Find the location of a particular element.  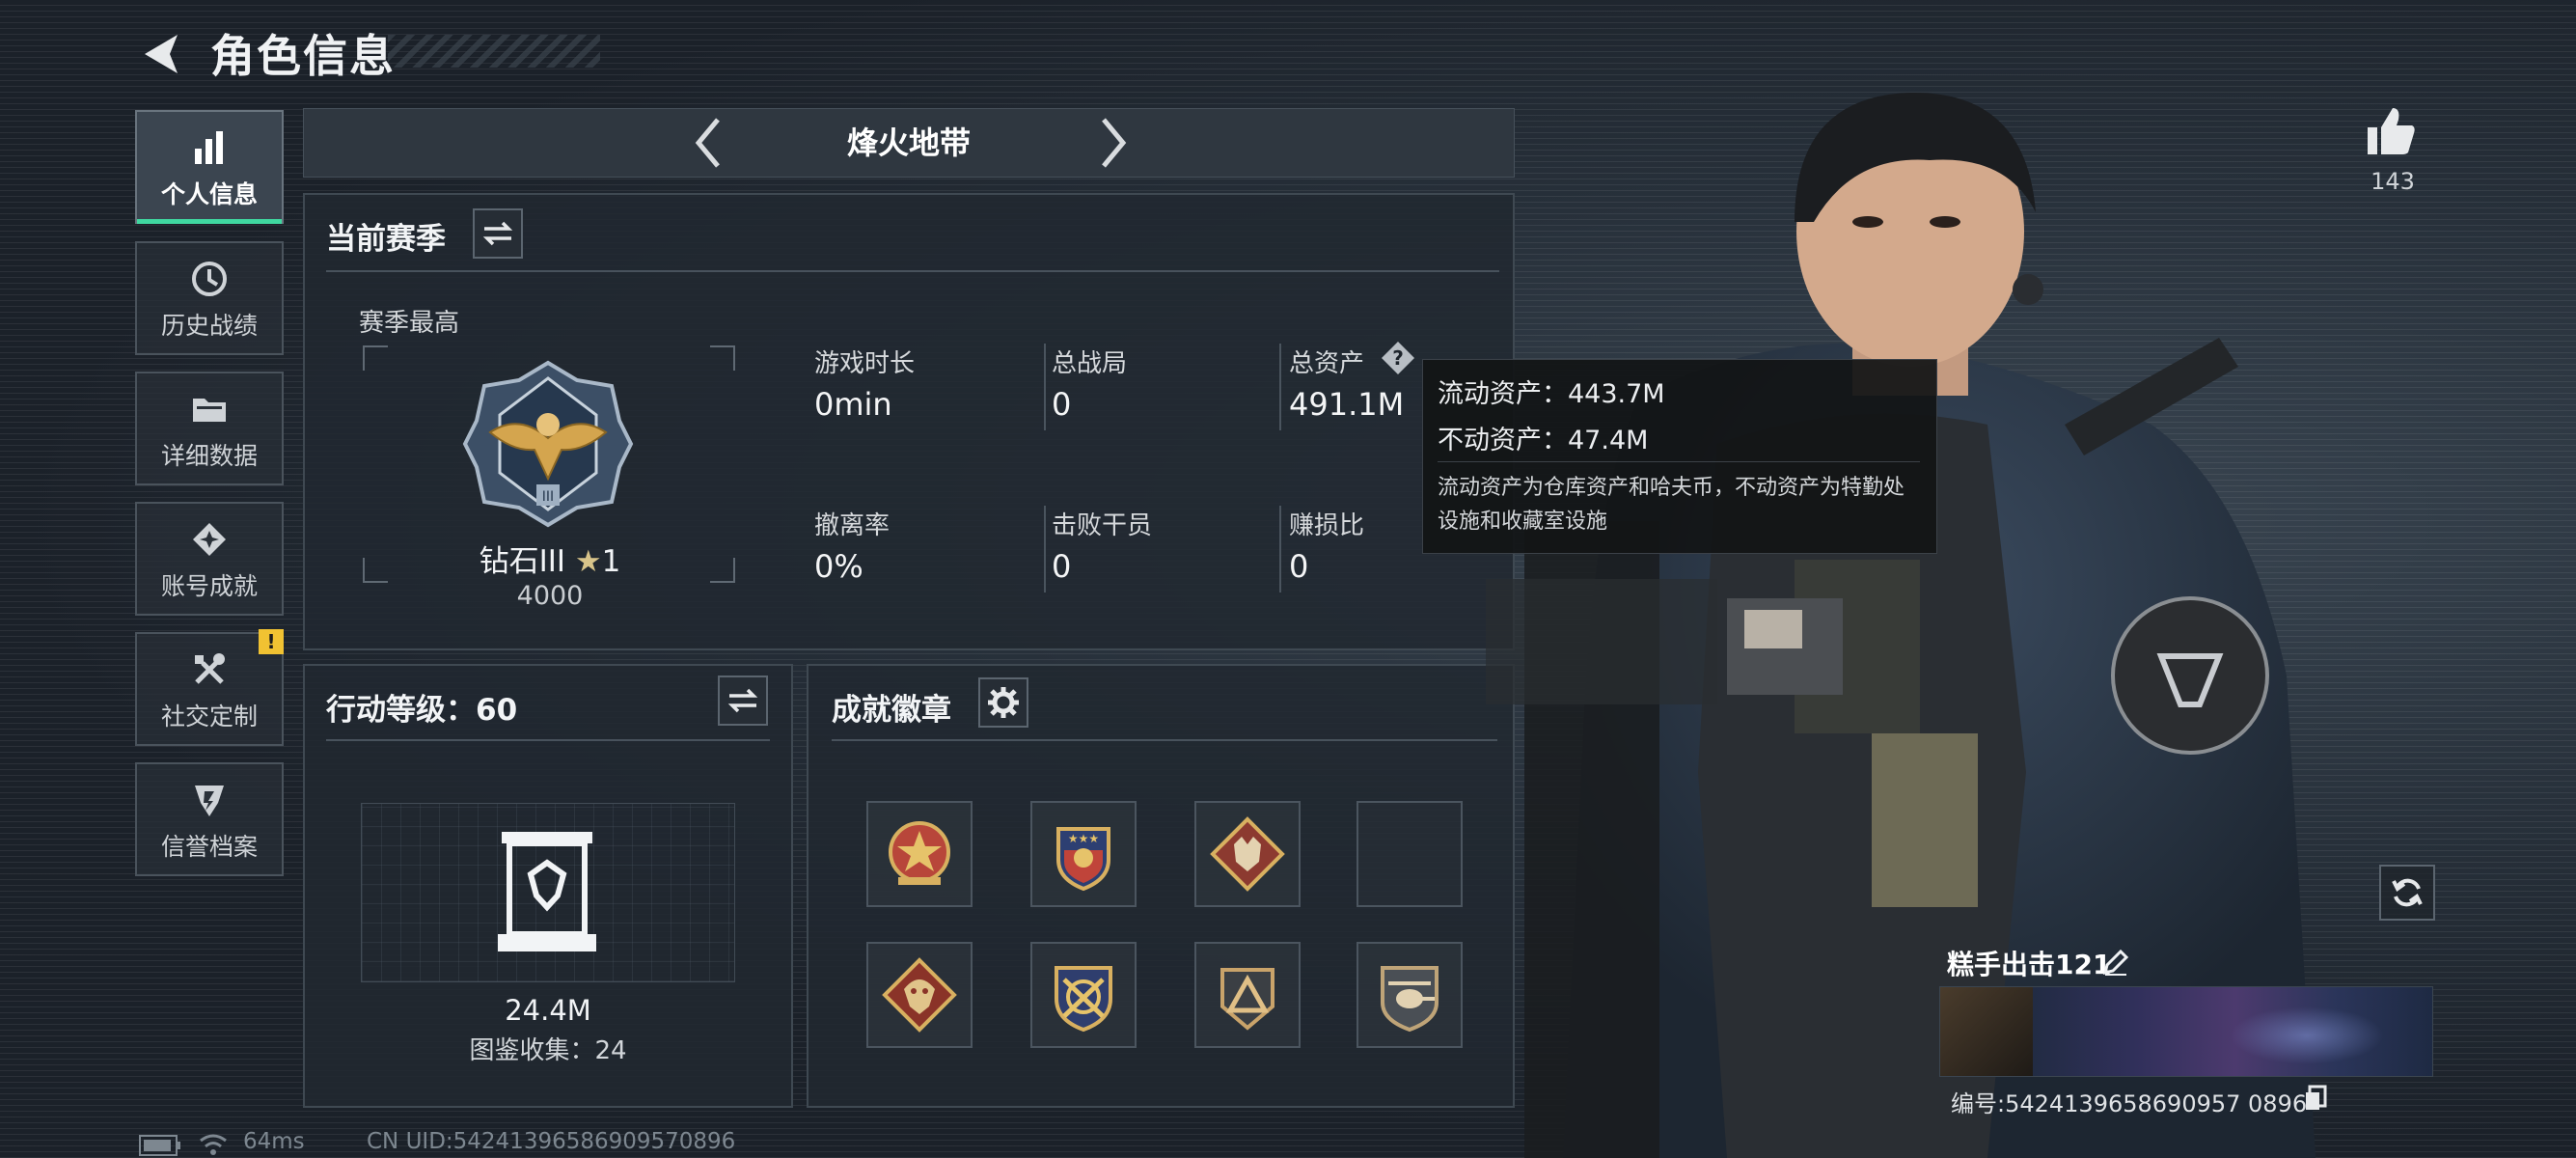

season-switch-button is located at coordinates (498, 233).